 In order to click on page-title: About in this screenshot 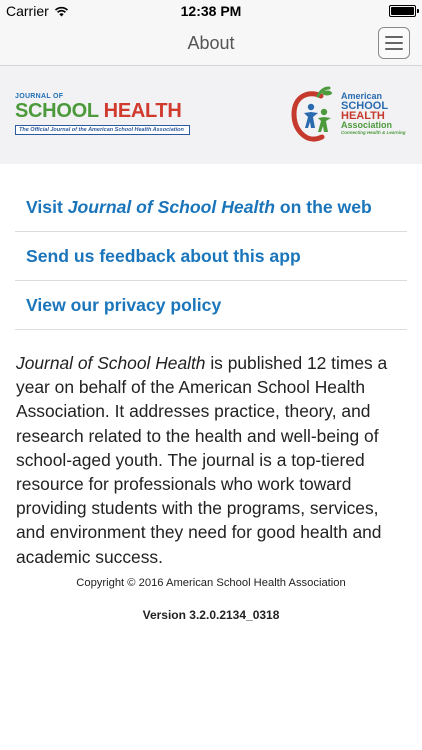, I will do `click(211, 43)`.